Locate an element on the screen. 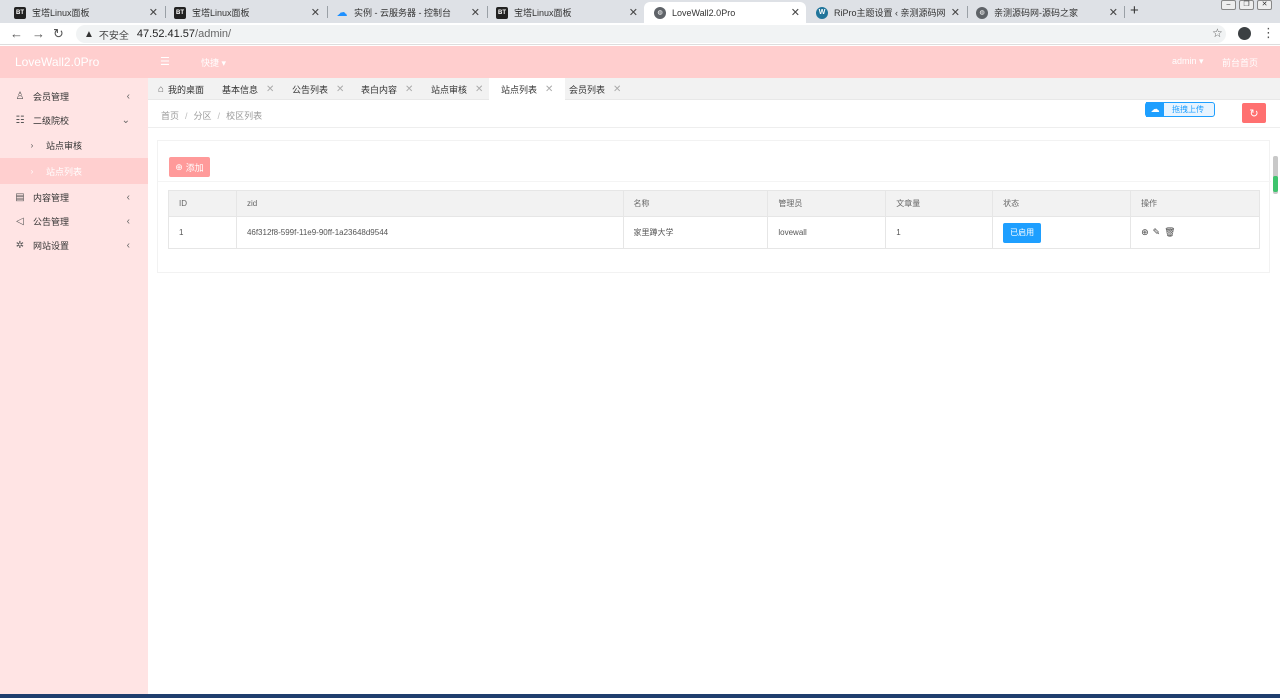 Image resolution: width=1280 pixels, height=698 pixels. status-toggle-button: 已启用 is located at coordinates (1022, 232).